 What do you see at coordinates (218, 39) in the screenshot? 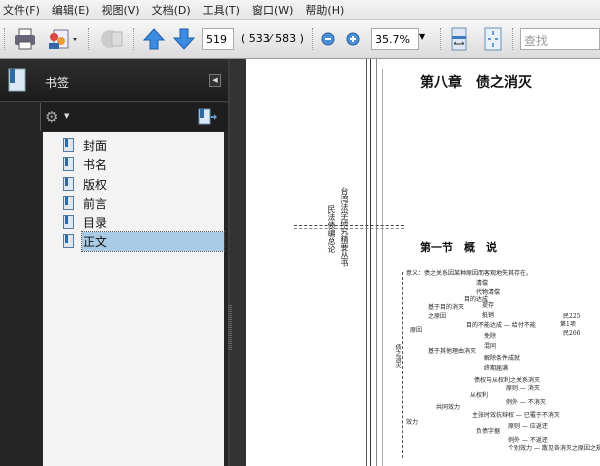
I see `page-number-input: 519` at bounding box center [218, 39].